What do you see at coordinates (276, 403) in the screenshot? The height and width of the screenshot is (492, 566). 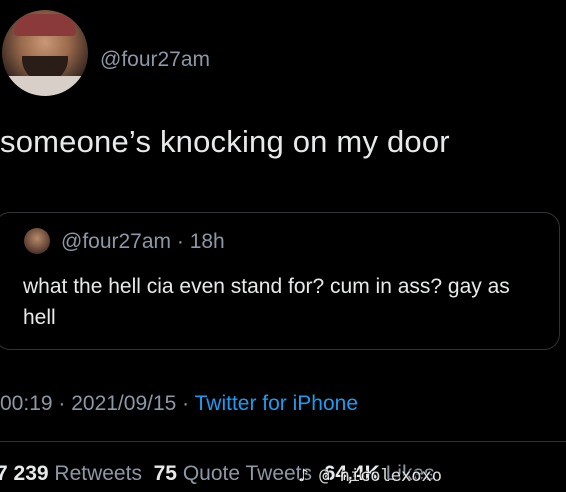 I see `tweet-source-link: Twitter for iPhone` at bounding box center [276, 403].